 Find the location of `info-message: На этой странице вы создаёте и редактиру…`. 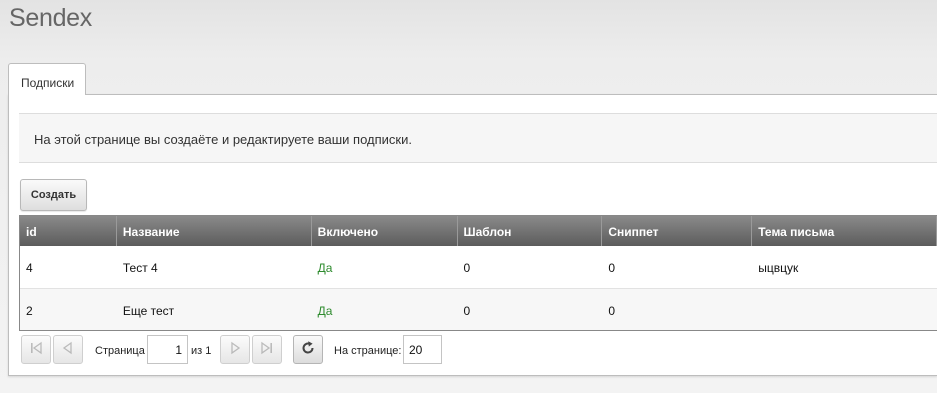

info-message: На этой странице вы создаёте и редактиру… is located at coordinates (478, 138).